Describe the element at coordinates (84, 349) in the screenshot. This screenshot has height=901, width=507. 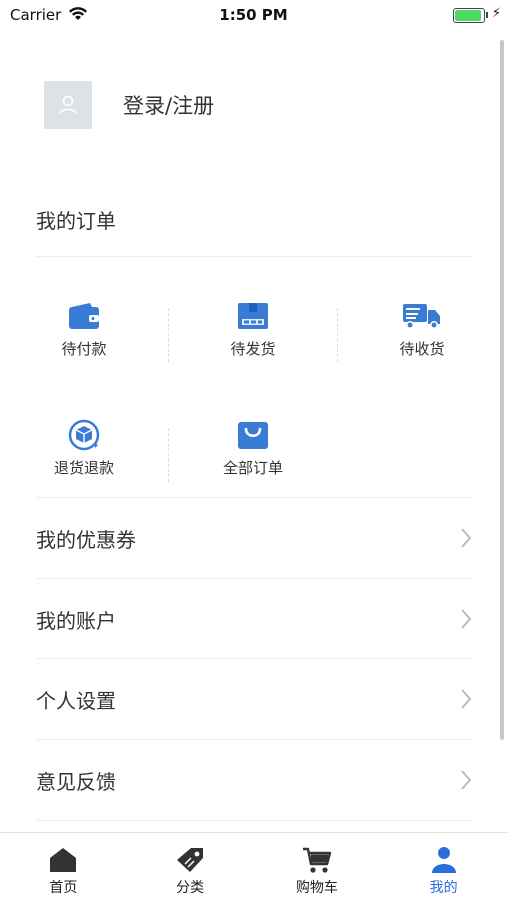
I see `order-label: 待付款` at that location.